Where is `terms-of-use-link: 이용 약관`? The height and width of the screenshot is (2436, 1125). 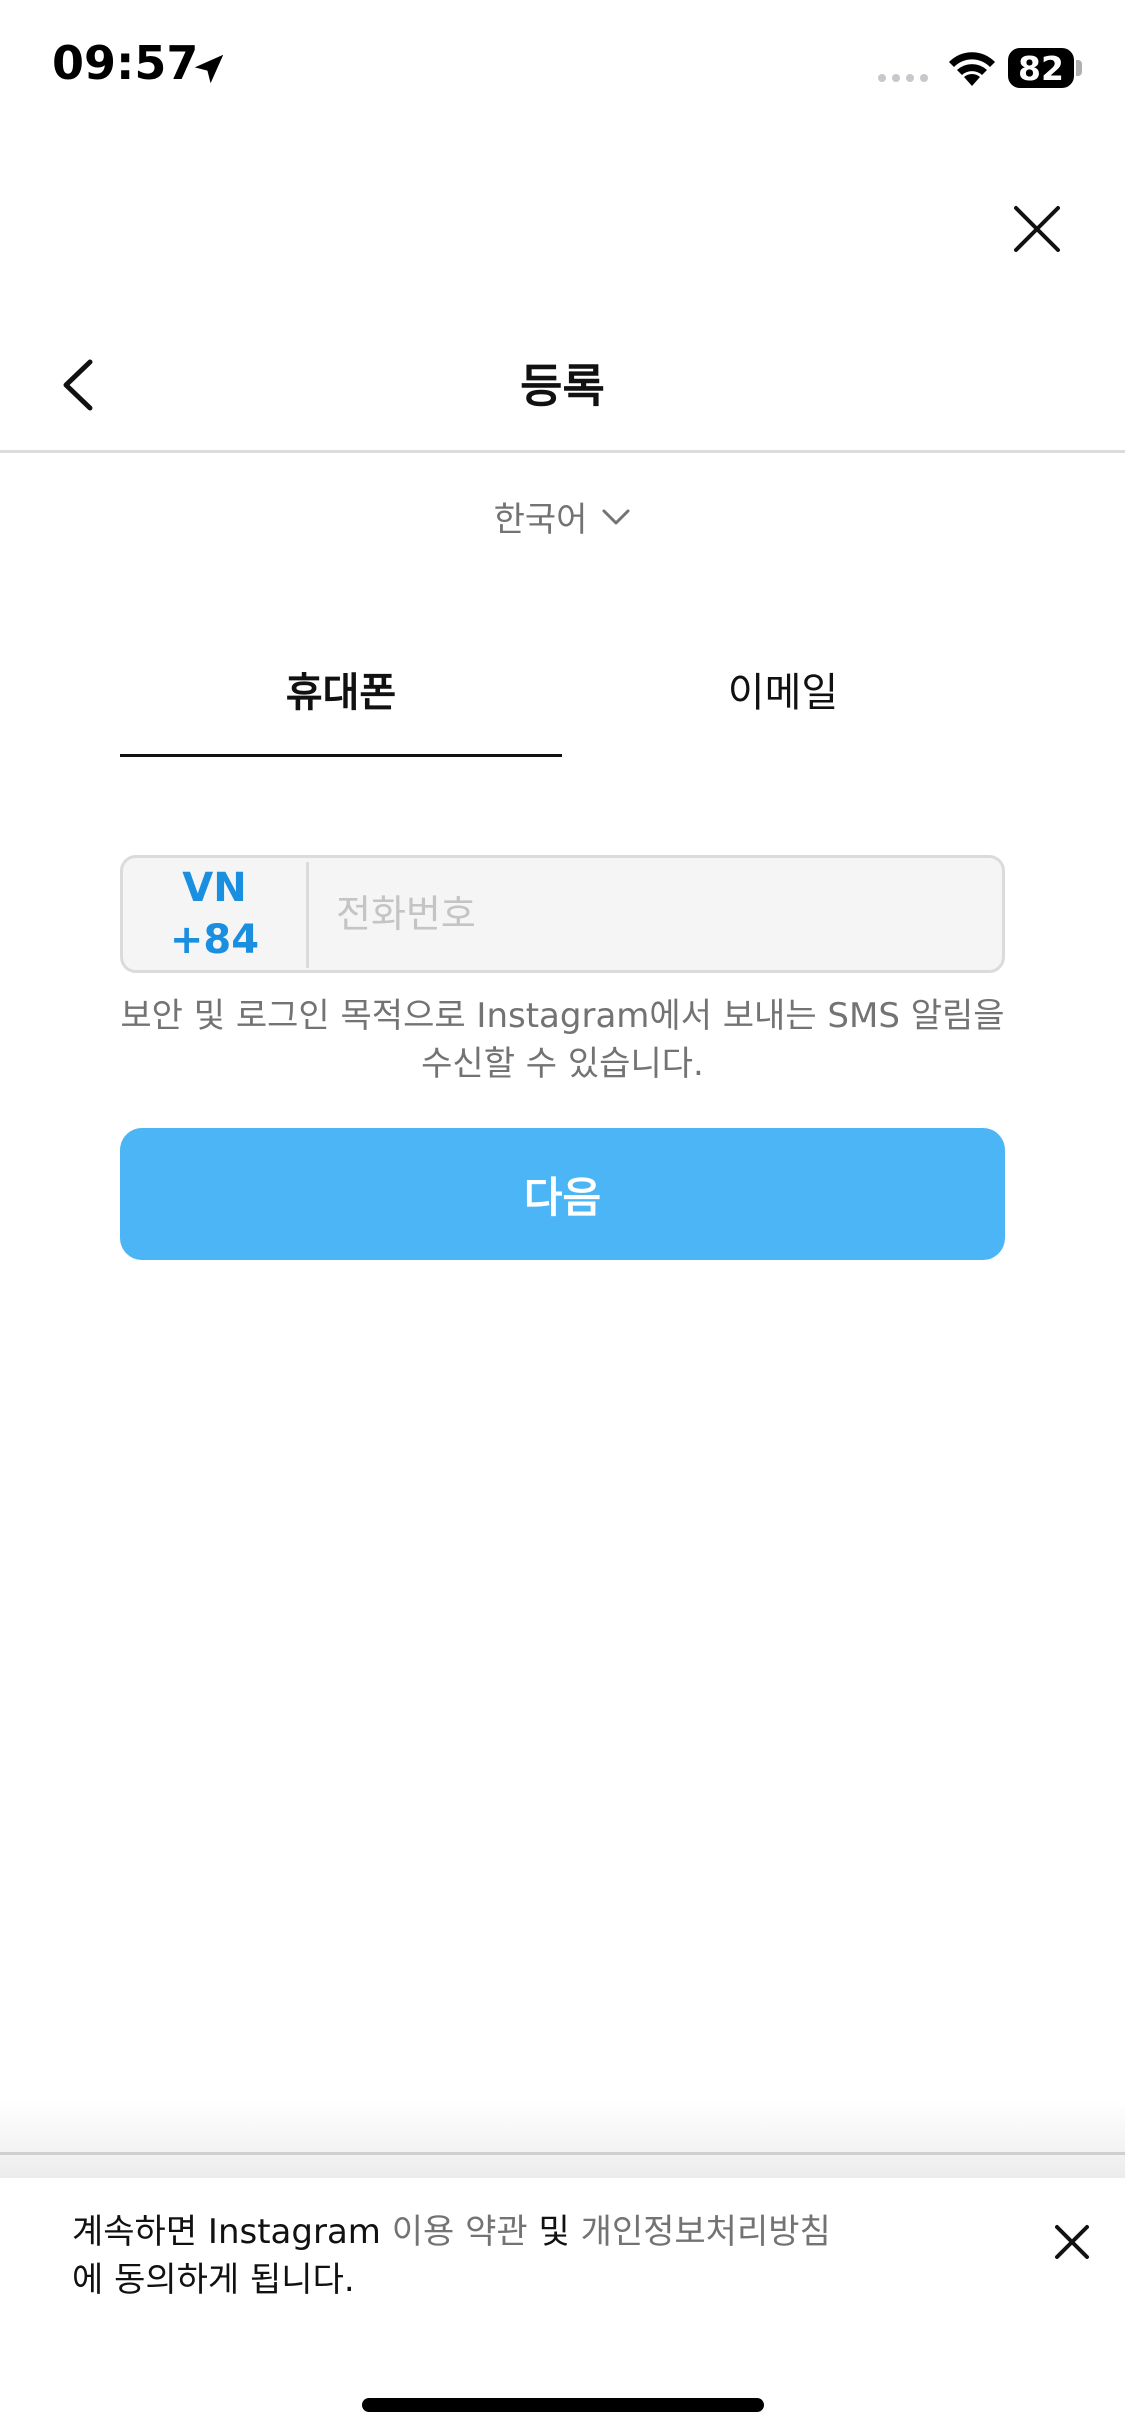
terms-of-use-link: 이용 약관 is located at coordinates (460, 2232).